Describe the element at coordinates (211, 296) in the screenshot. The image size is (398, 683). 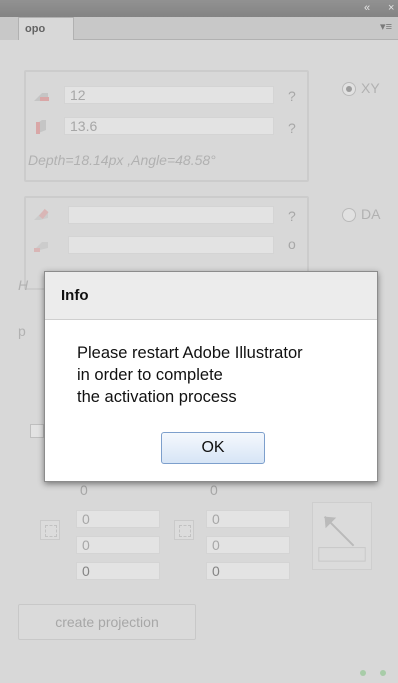
I see `dialog-title: Info` at that location.